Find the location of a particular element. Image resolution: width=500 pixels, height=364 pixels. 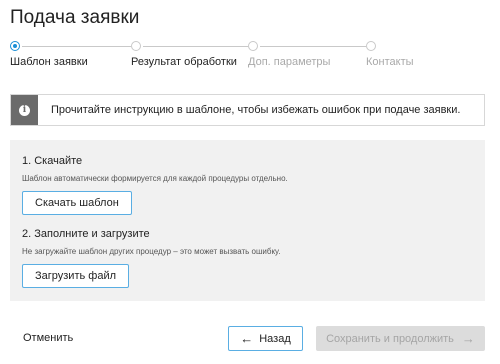

step-label-template: Шаблон заявки is located at coordinates (49, 62).